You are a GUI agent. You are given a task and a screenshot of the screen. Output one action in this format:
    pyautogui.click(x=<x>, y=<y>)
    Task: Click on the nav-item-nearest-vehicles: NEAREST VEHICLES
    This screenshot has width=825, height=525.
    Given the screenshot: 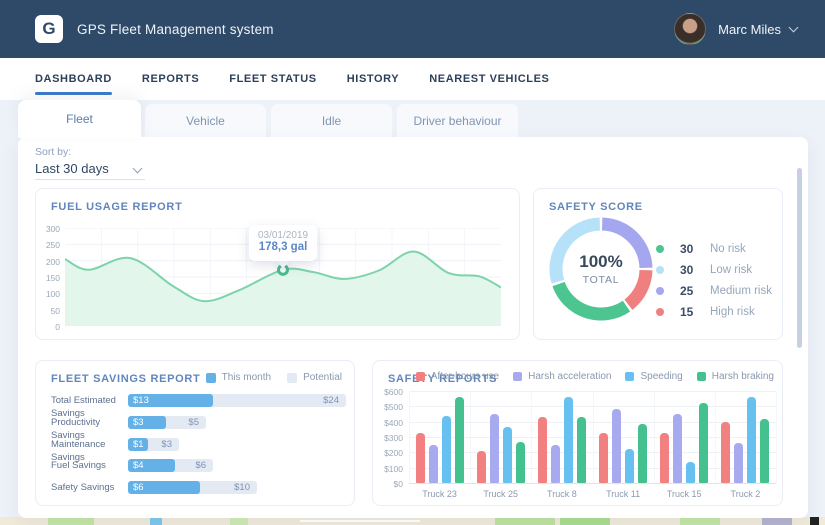 What is the action you would take?
    pyautogui.click(x=489, y=79)
    